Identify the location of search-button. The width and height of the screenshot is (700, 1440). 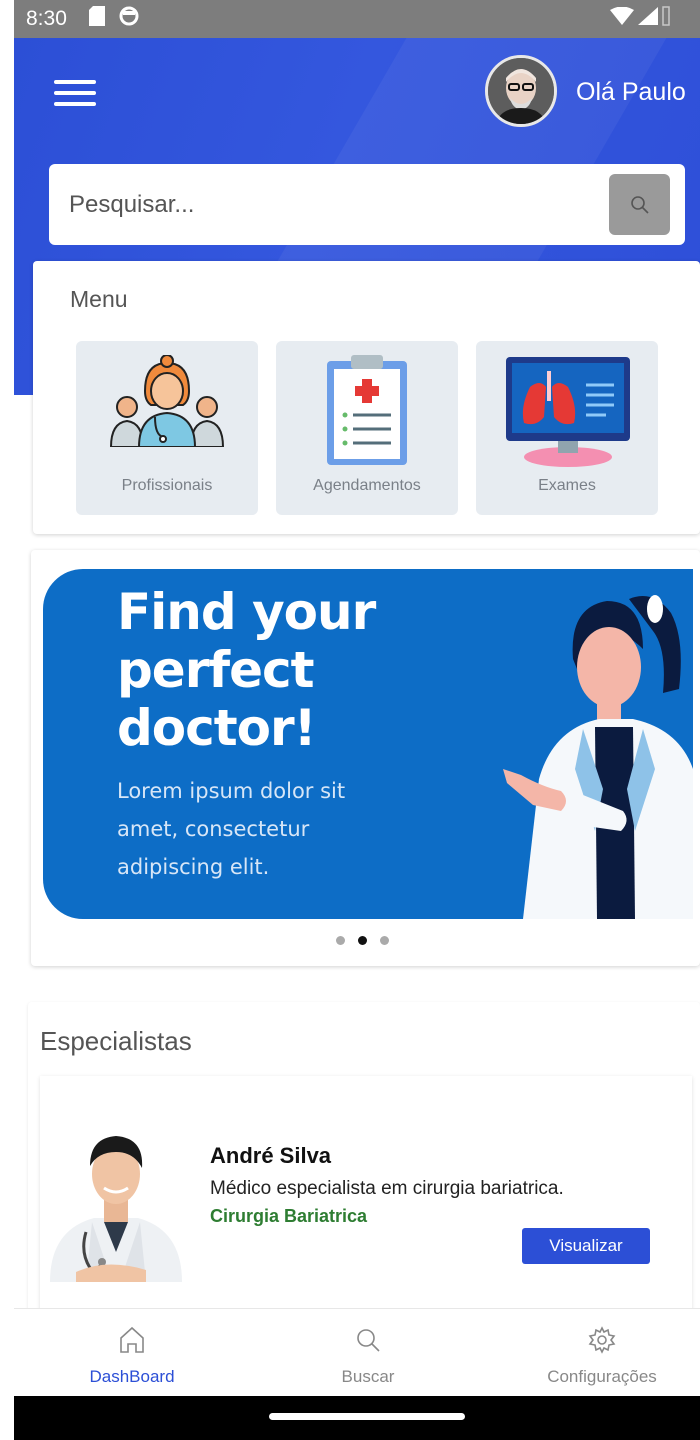
(639, 204).